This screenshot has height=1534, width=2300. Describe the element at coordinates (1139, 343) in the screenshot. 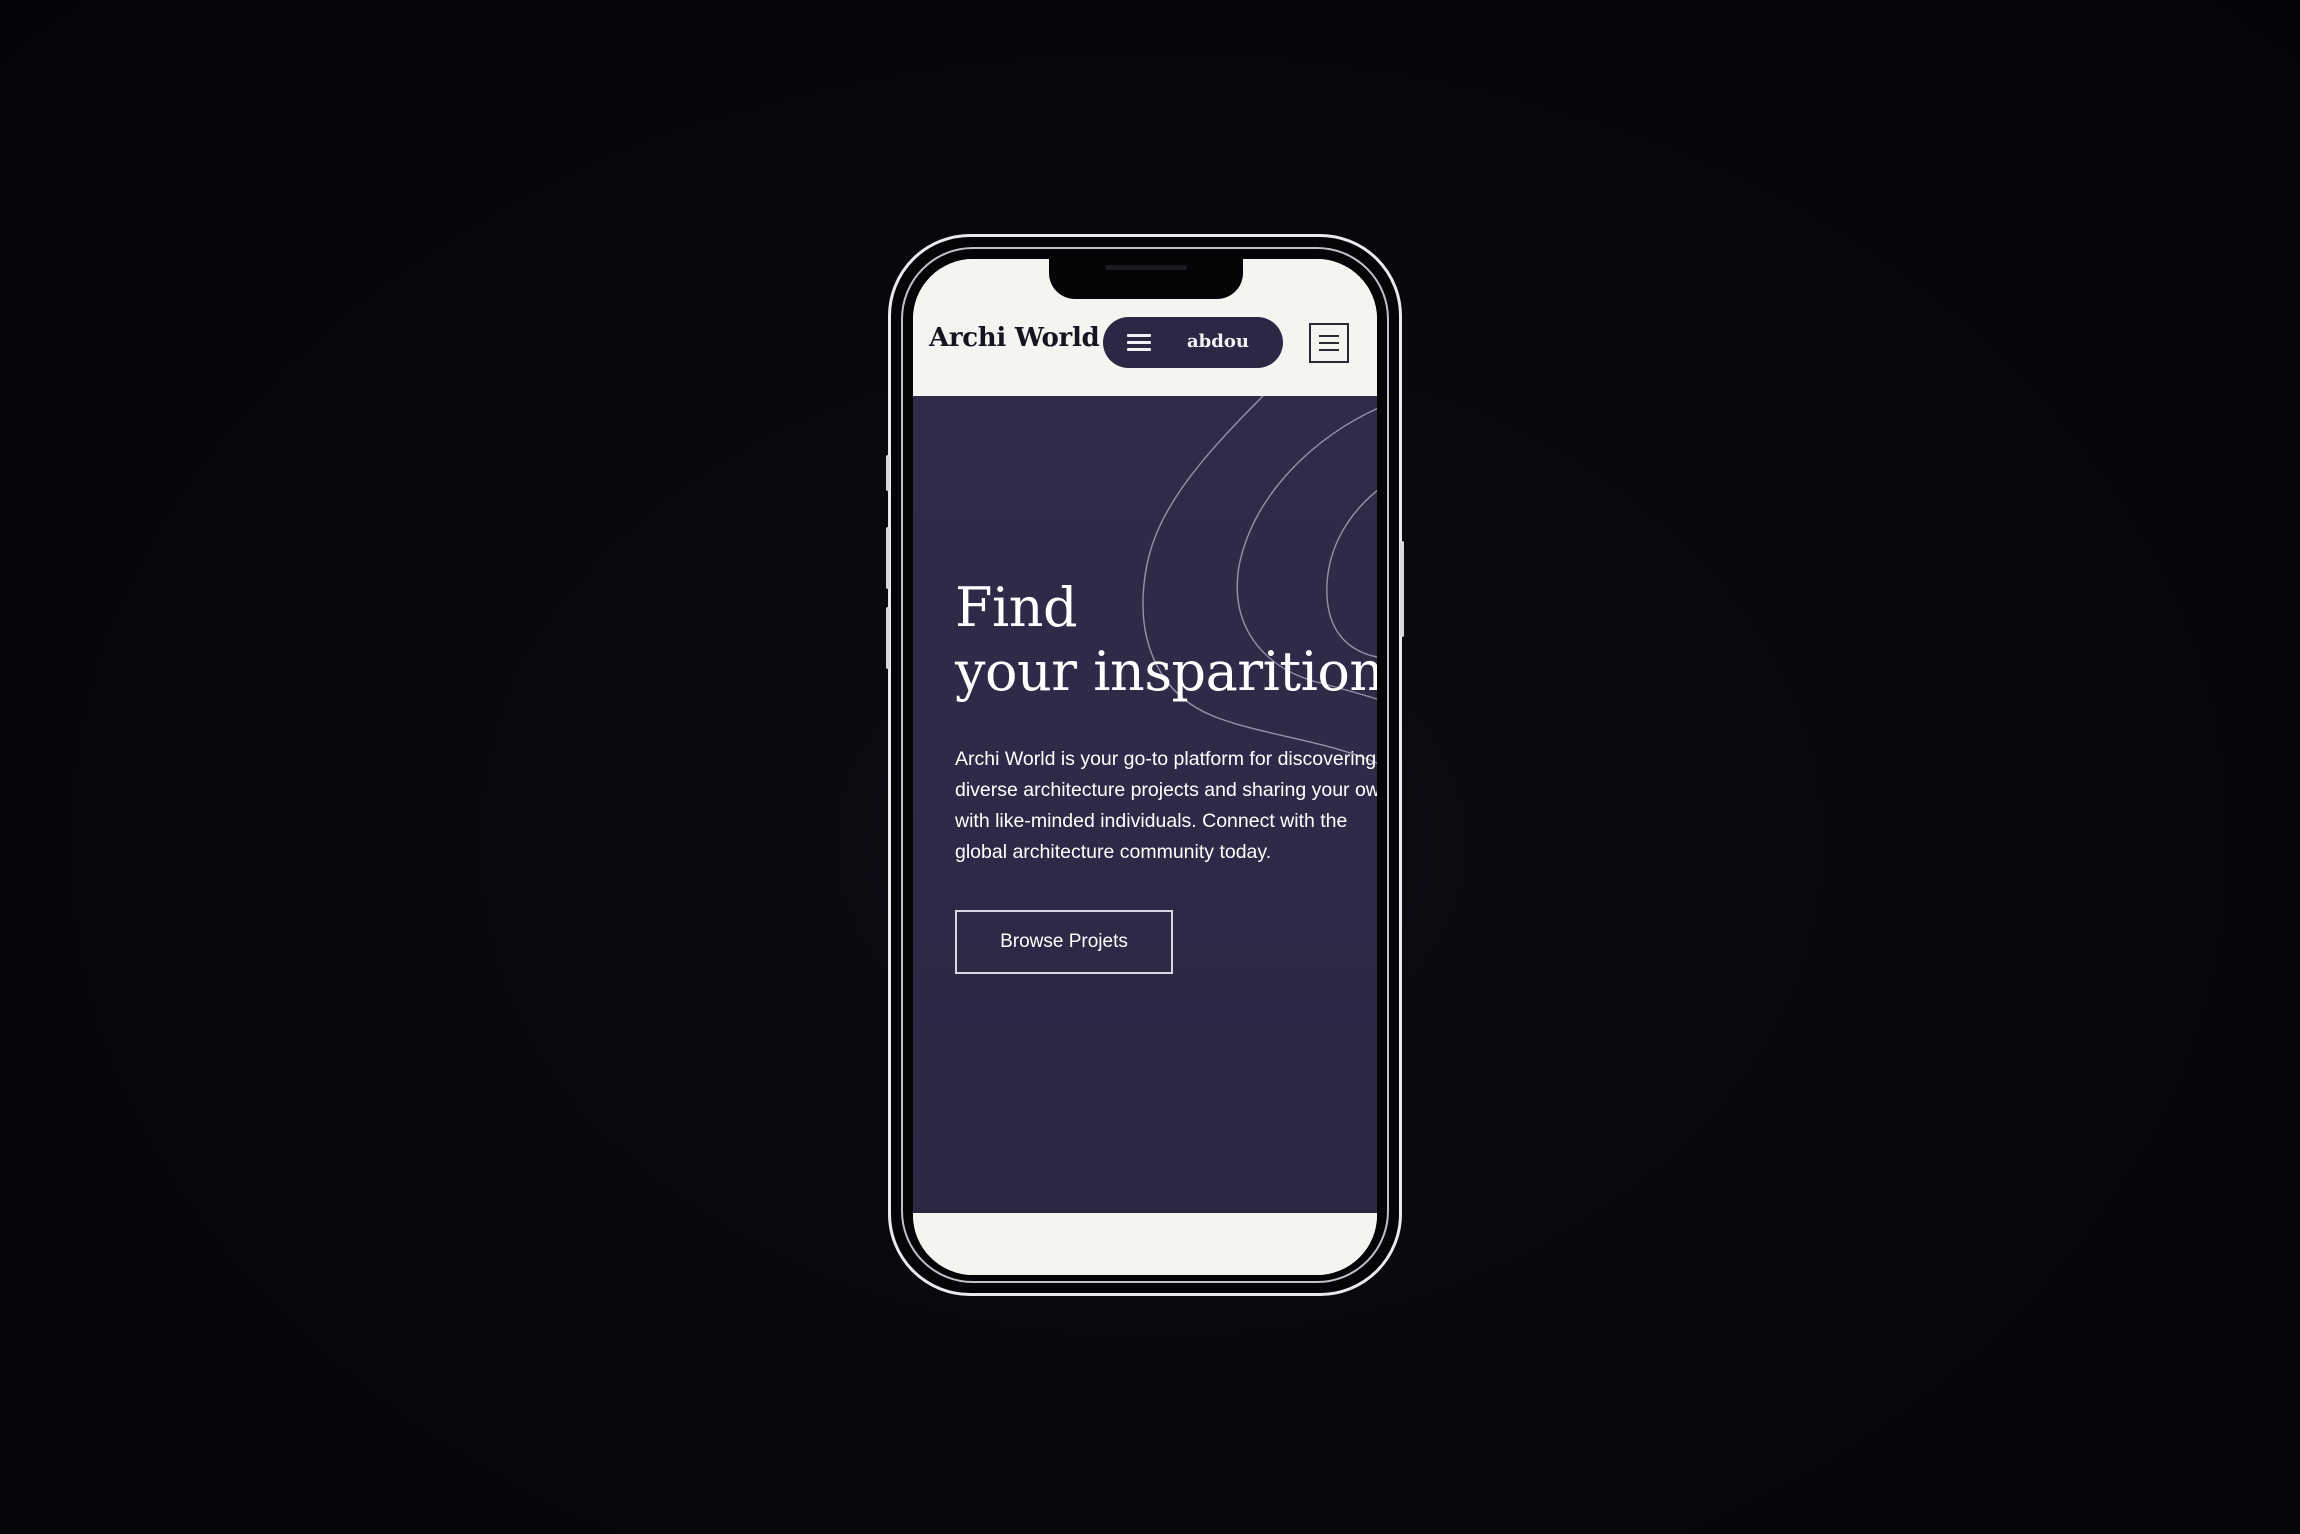

I see `hamburger-icon` at that location.